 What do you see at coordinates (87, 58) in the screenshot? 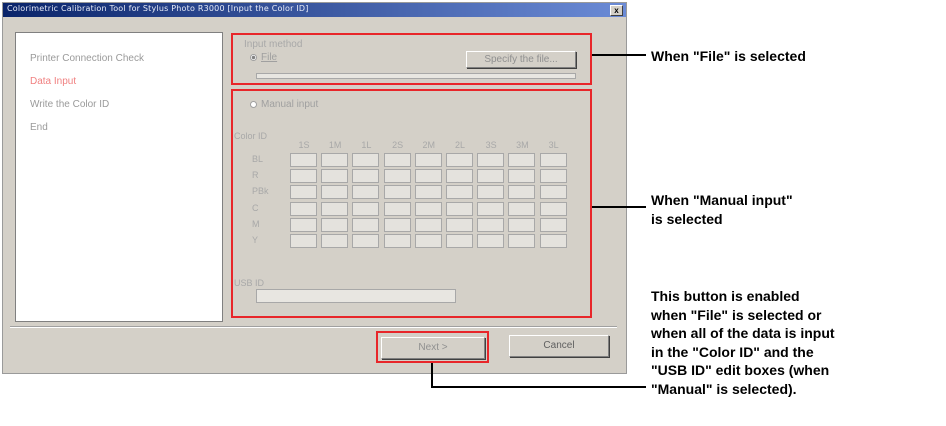
I see `step-printer-connection-check: Printer Connection Check` at bounding box center [87, 58].